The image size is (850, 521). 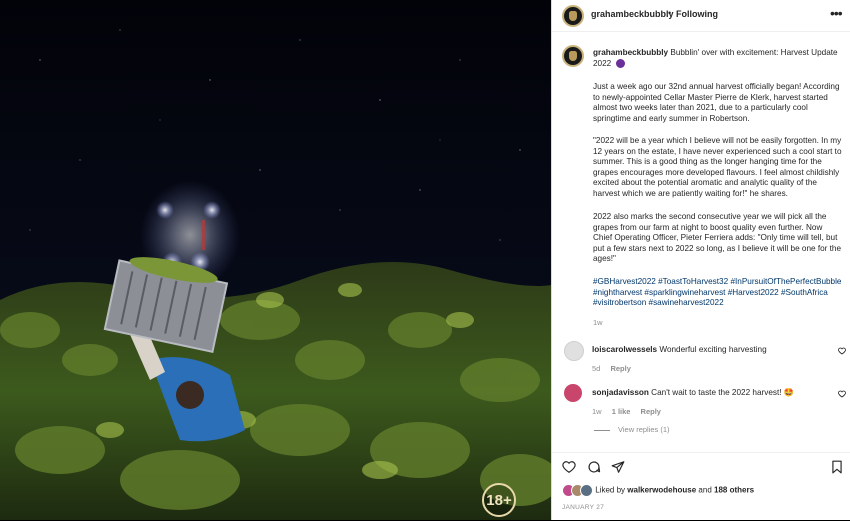 I want to click on post-date: JANUARY 27, so click(x=583, y=507).